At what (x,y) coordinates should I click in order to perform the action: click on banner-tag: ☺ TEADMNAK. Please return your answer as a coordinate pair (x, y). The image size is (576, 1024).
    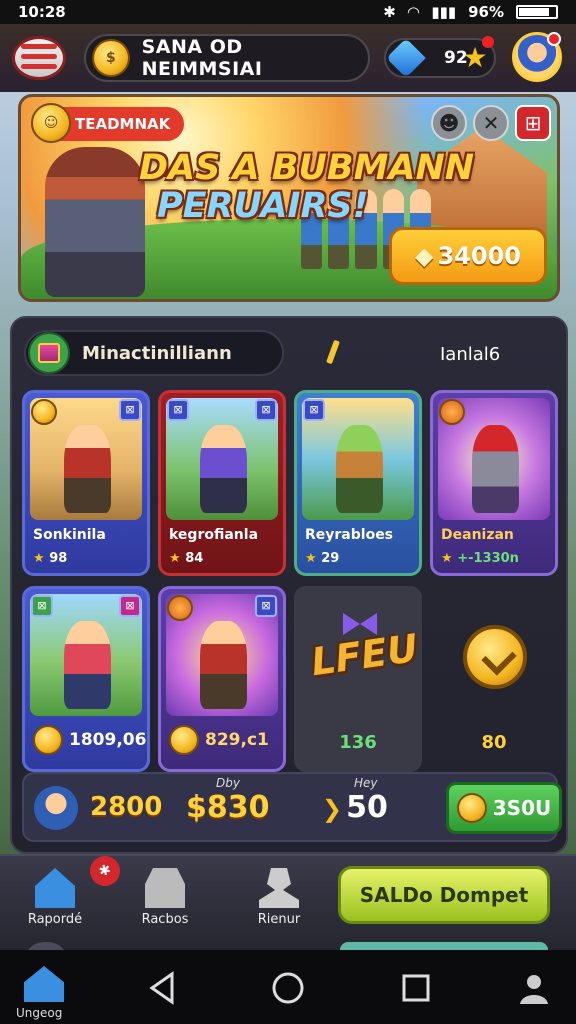
    Looking at the image, I should click on (108, 123).